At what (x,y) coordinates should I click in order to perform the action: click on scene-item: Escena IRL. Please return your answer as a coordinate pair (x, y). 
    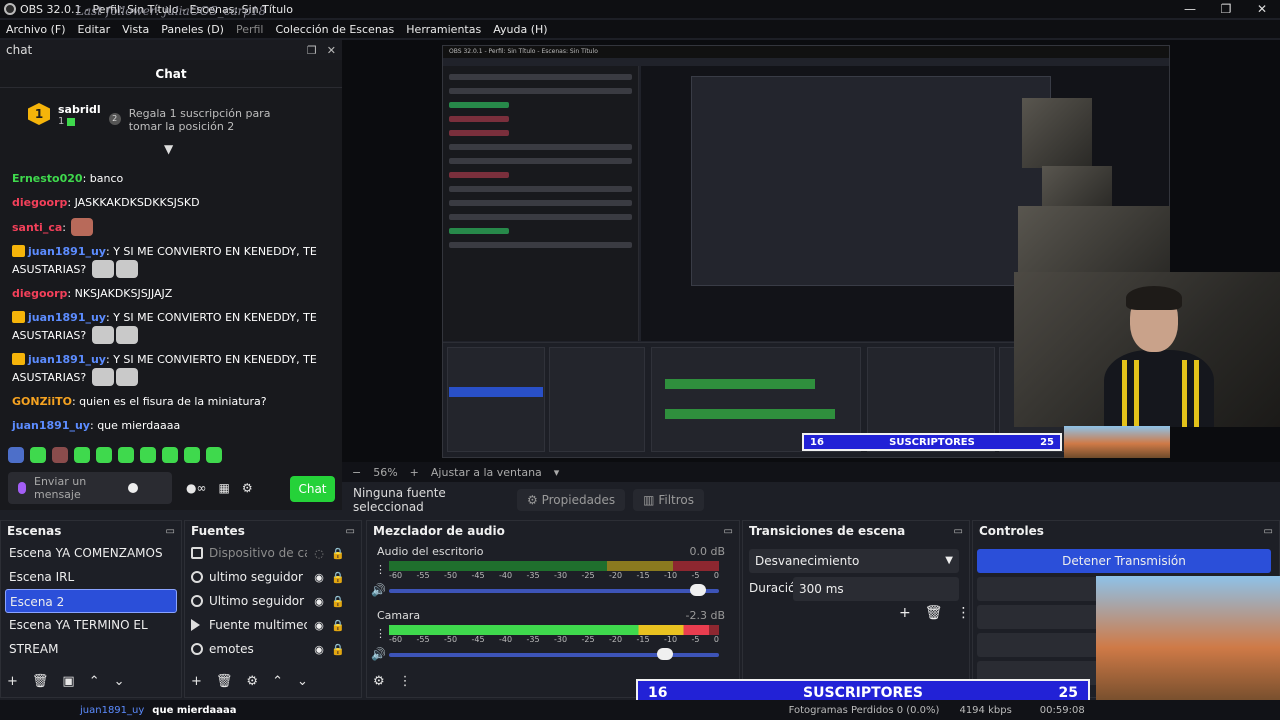
    Looking at the image, I should click on (91, 577).